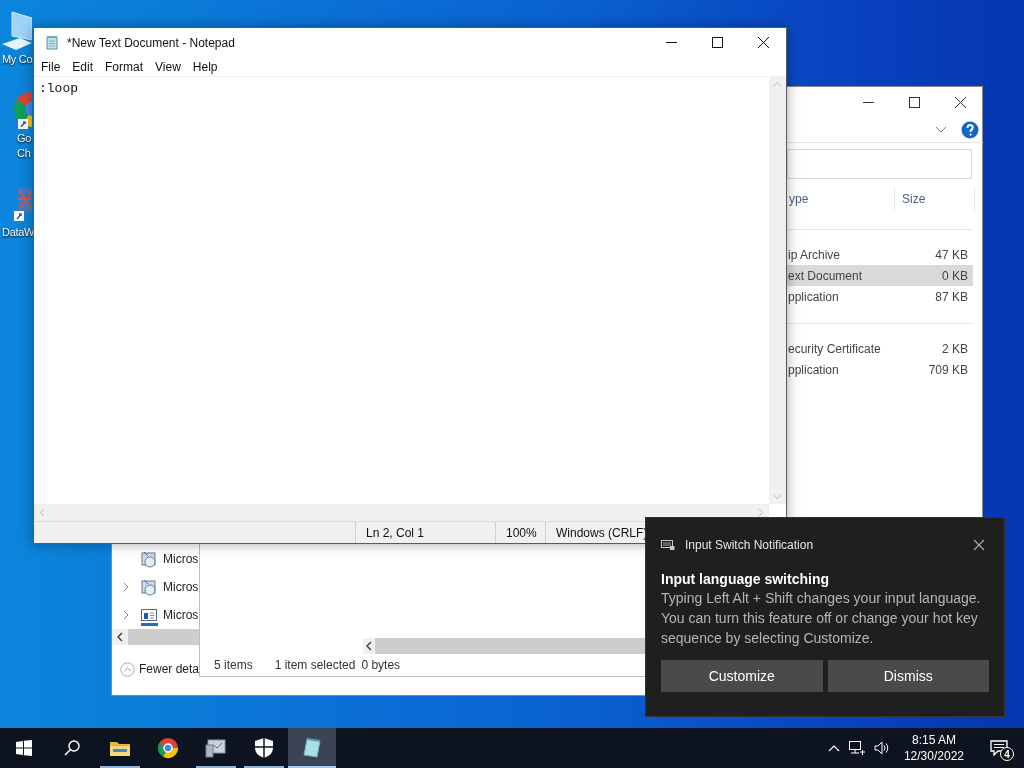 The image size is (1024, 768). I want to click on file-row: ecurity Certificate 2 KB, so click(880, 348).